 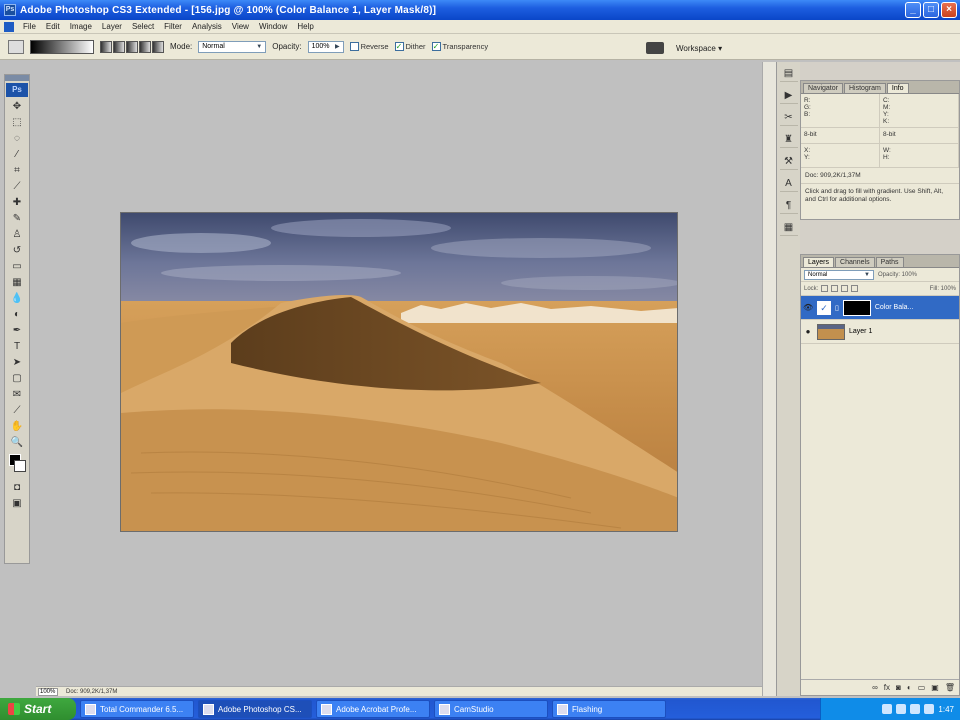 I want to click on blur-tool-icon: 💧, so click(x=17, y=298).